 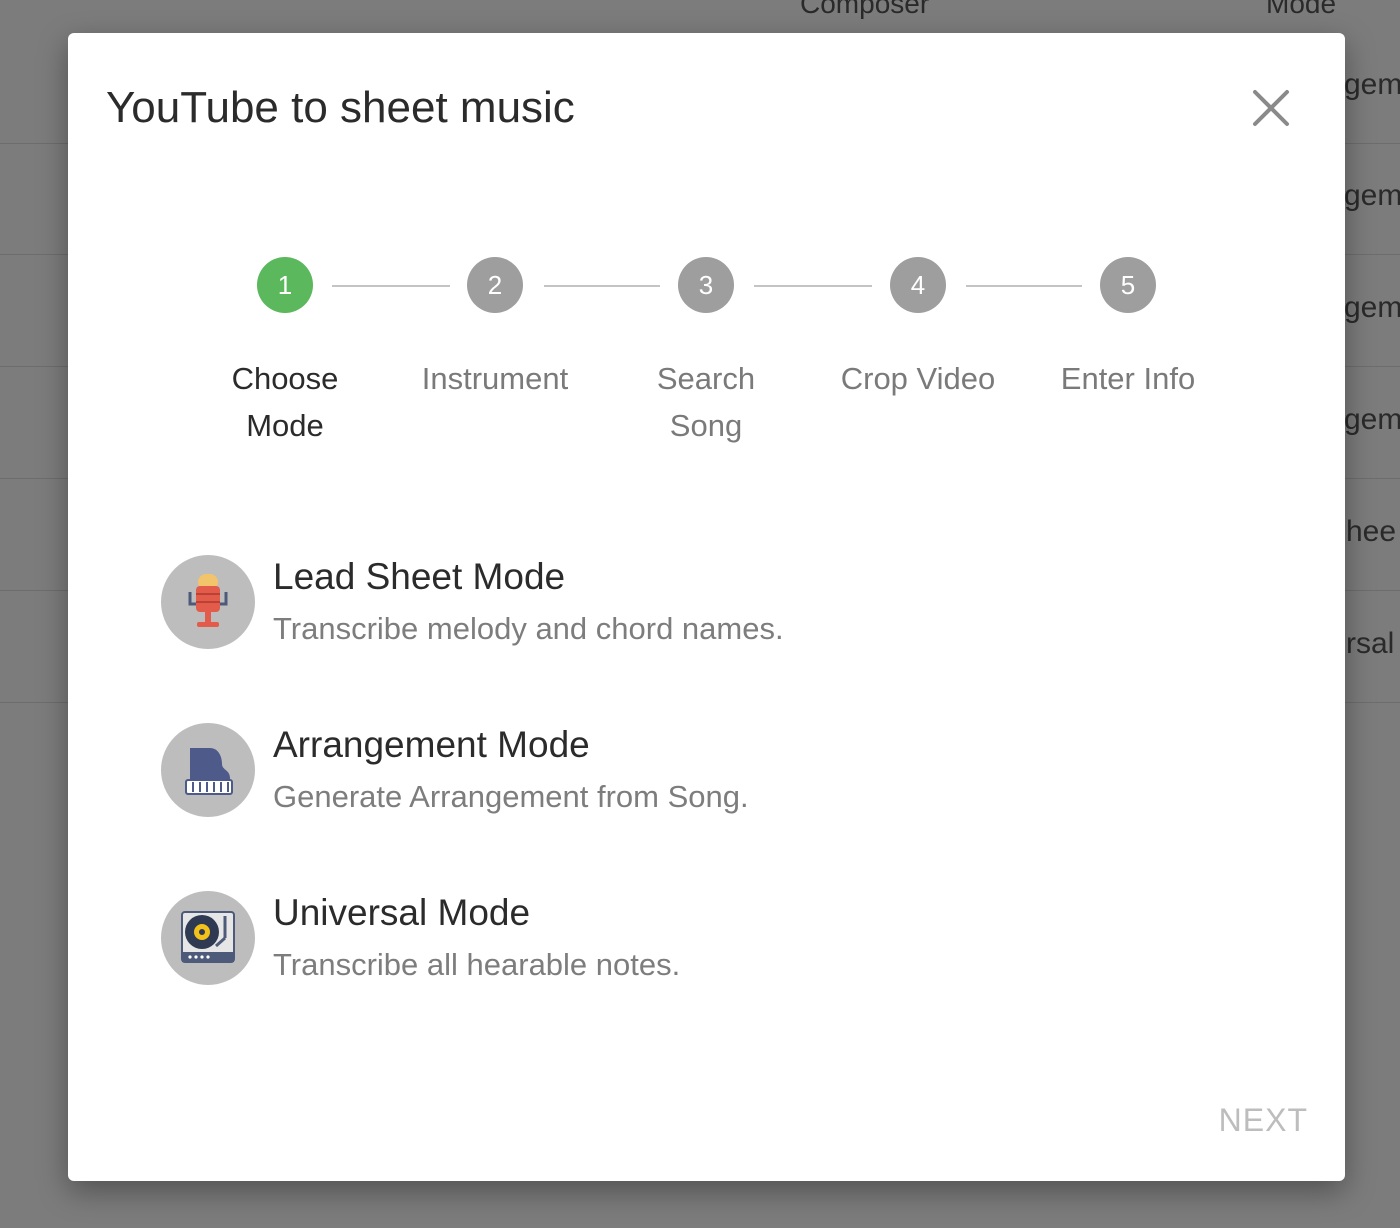 What do you see at coordinates (706, 353) in the screenshot?
I see `step-search-song: 3 Search Song` at bounding box center [706, 353].